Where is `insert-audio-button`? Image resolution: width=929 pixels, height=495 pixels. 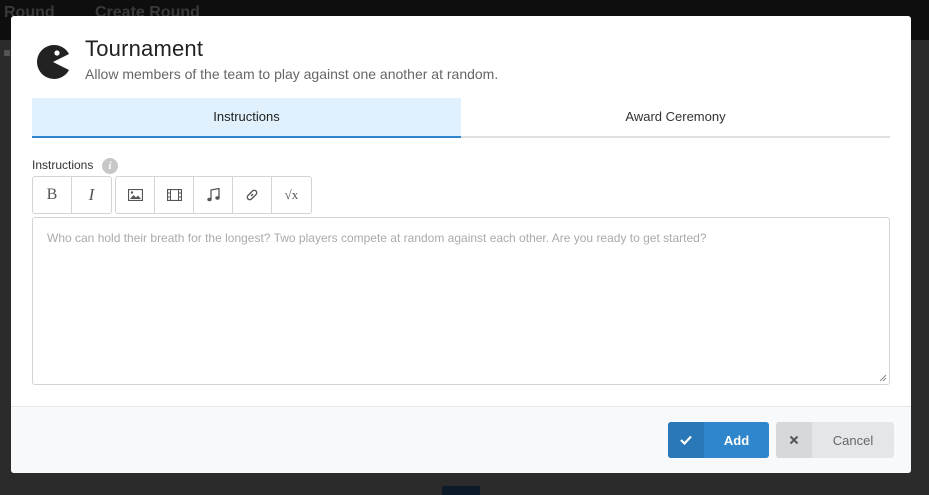
insert-audio-button is located at coordinates (213, 195).